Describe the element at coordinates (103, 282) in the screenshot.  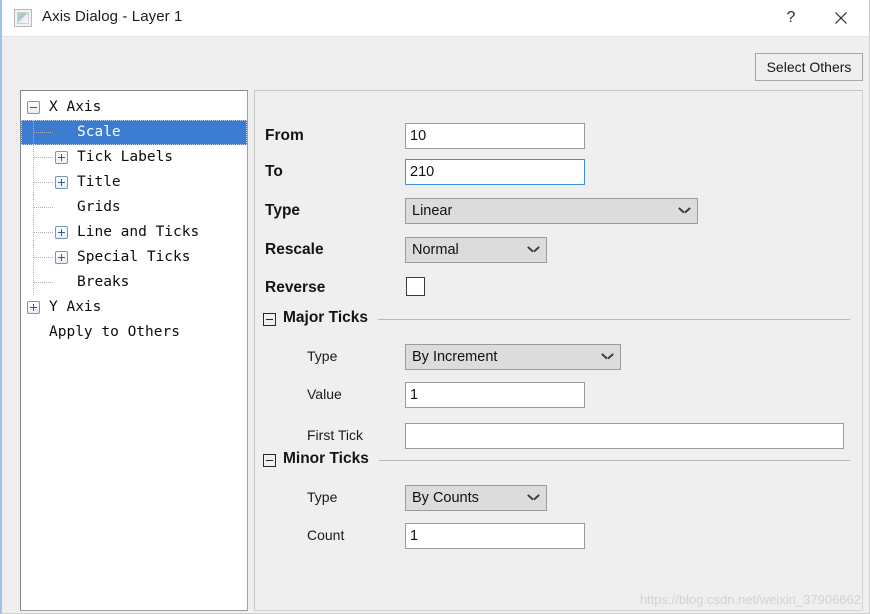
I see `tree-item-label: Breaks` at that location.